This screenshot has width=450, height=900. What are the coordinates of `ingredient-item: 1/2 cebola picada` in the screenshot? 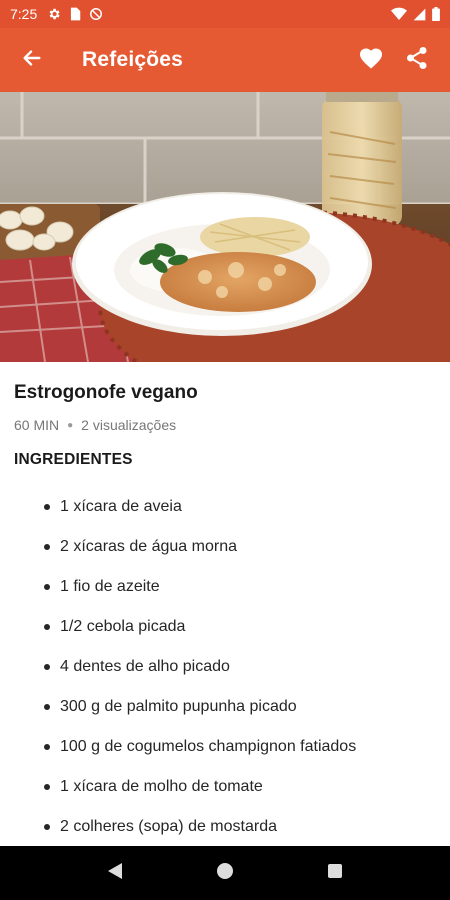 It's located at (225, 627).